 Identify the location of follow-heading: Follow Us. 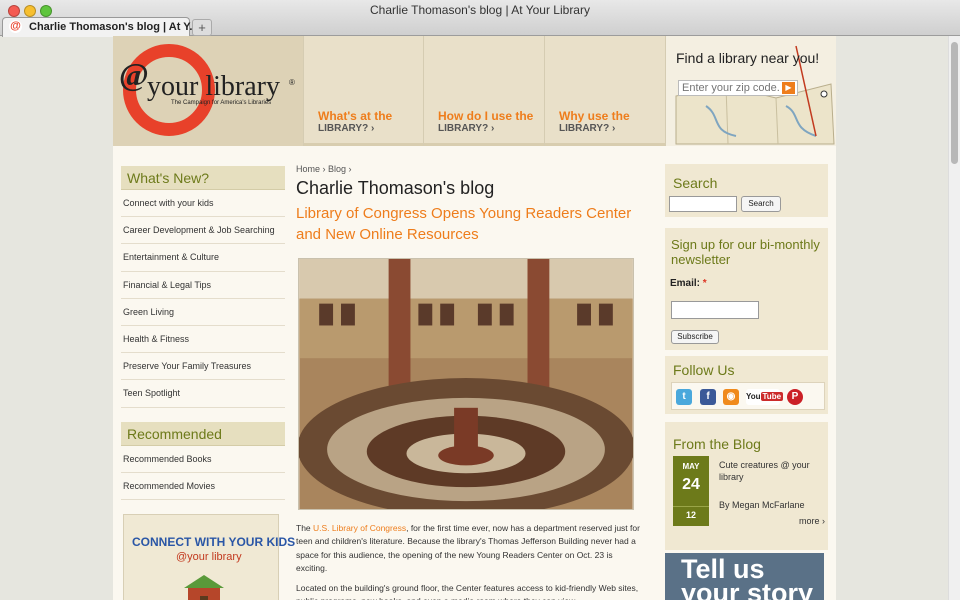
(704, 370).